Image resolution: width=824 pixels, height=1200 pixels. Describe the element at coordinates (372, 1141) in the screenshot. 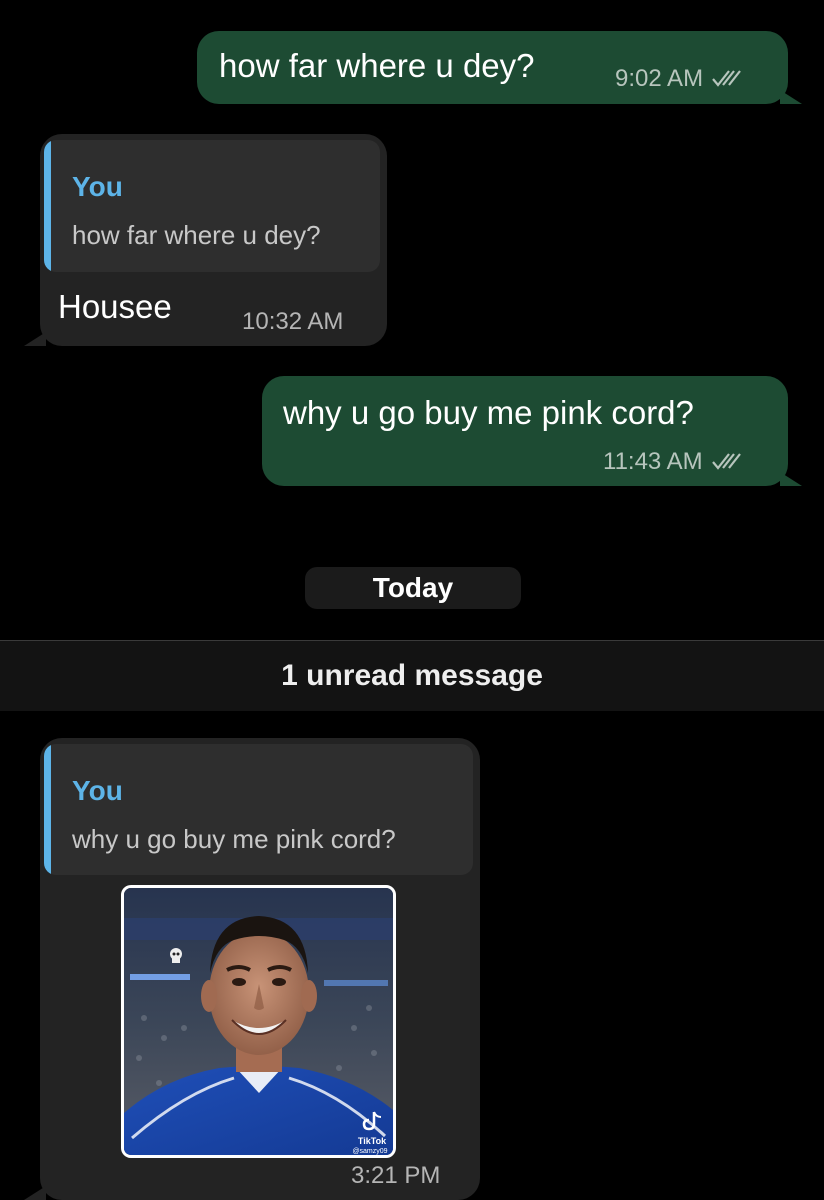

I see `svg-text: TikTok` at that location.